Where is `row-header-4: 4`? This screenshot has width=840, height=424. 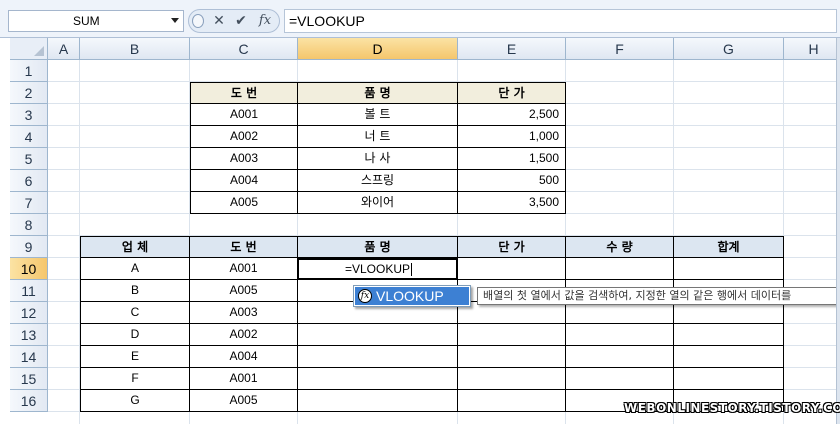 row-header-4: 4 is located at coordinates (29, 137).